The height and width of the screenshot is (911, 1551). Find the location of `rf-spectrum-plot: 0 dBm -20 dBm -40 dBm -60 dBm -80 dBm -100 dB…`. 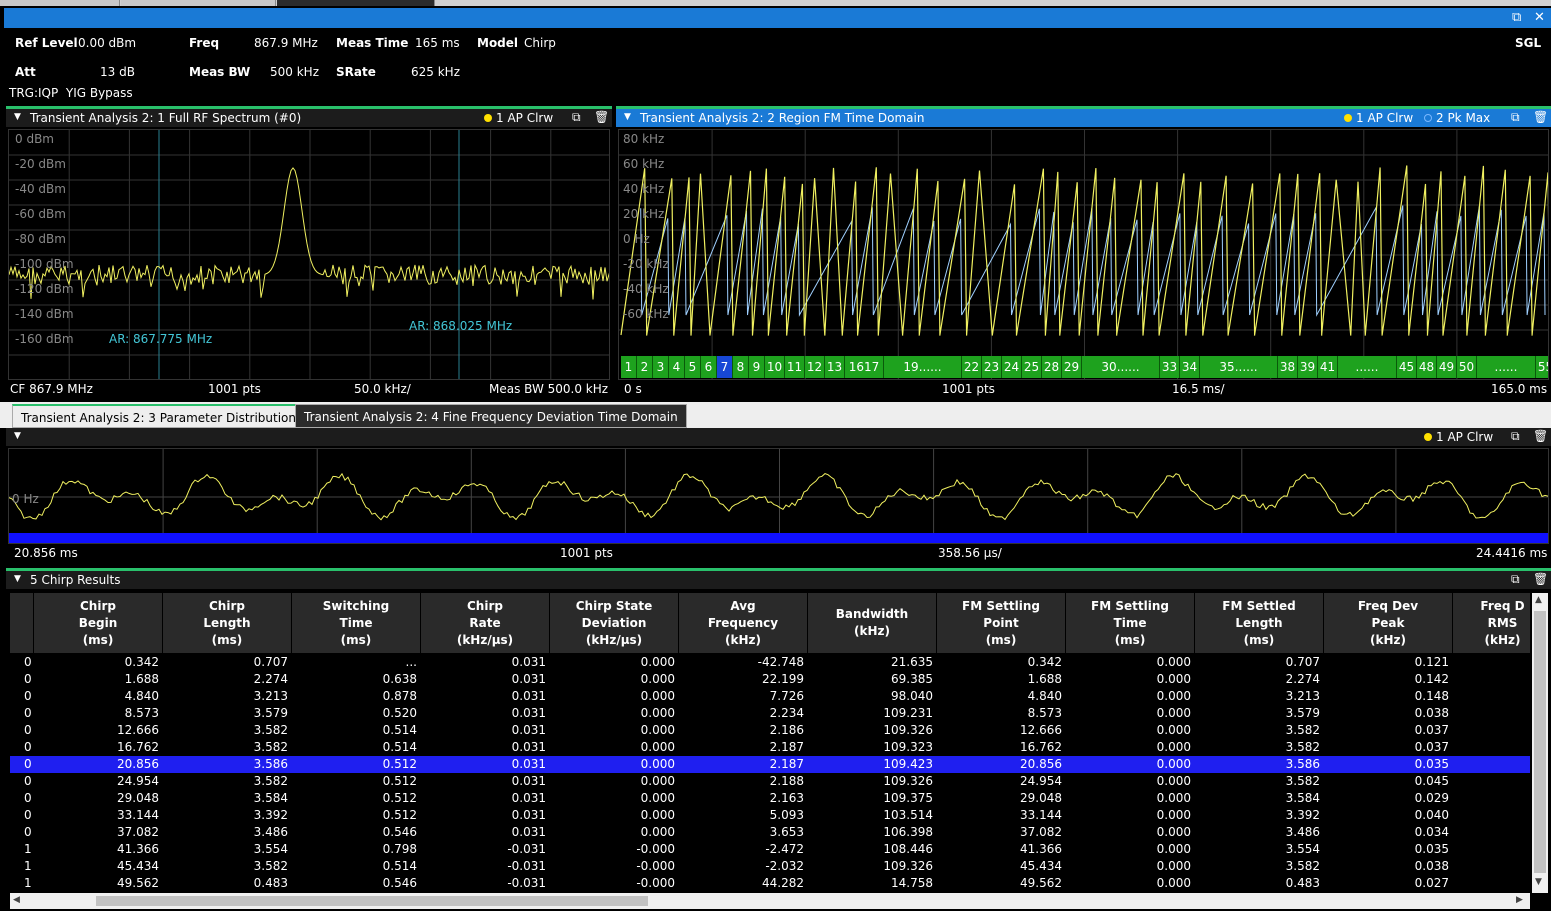

rf-spectrum-plot: 0 dBm -20 dBm -40 dBm -60 dBm -80 dBm -100 dB… is located at coordinates (309, 254).